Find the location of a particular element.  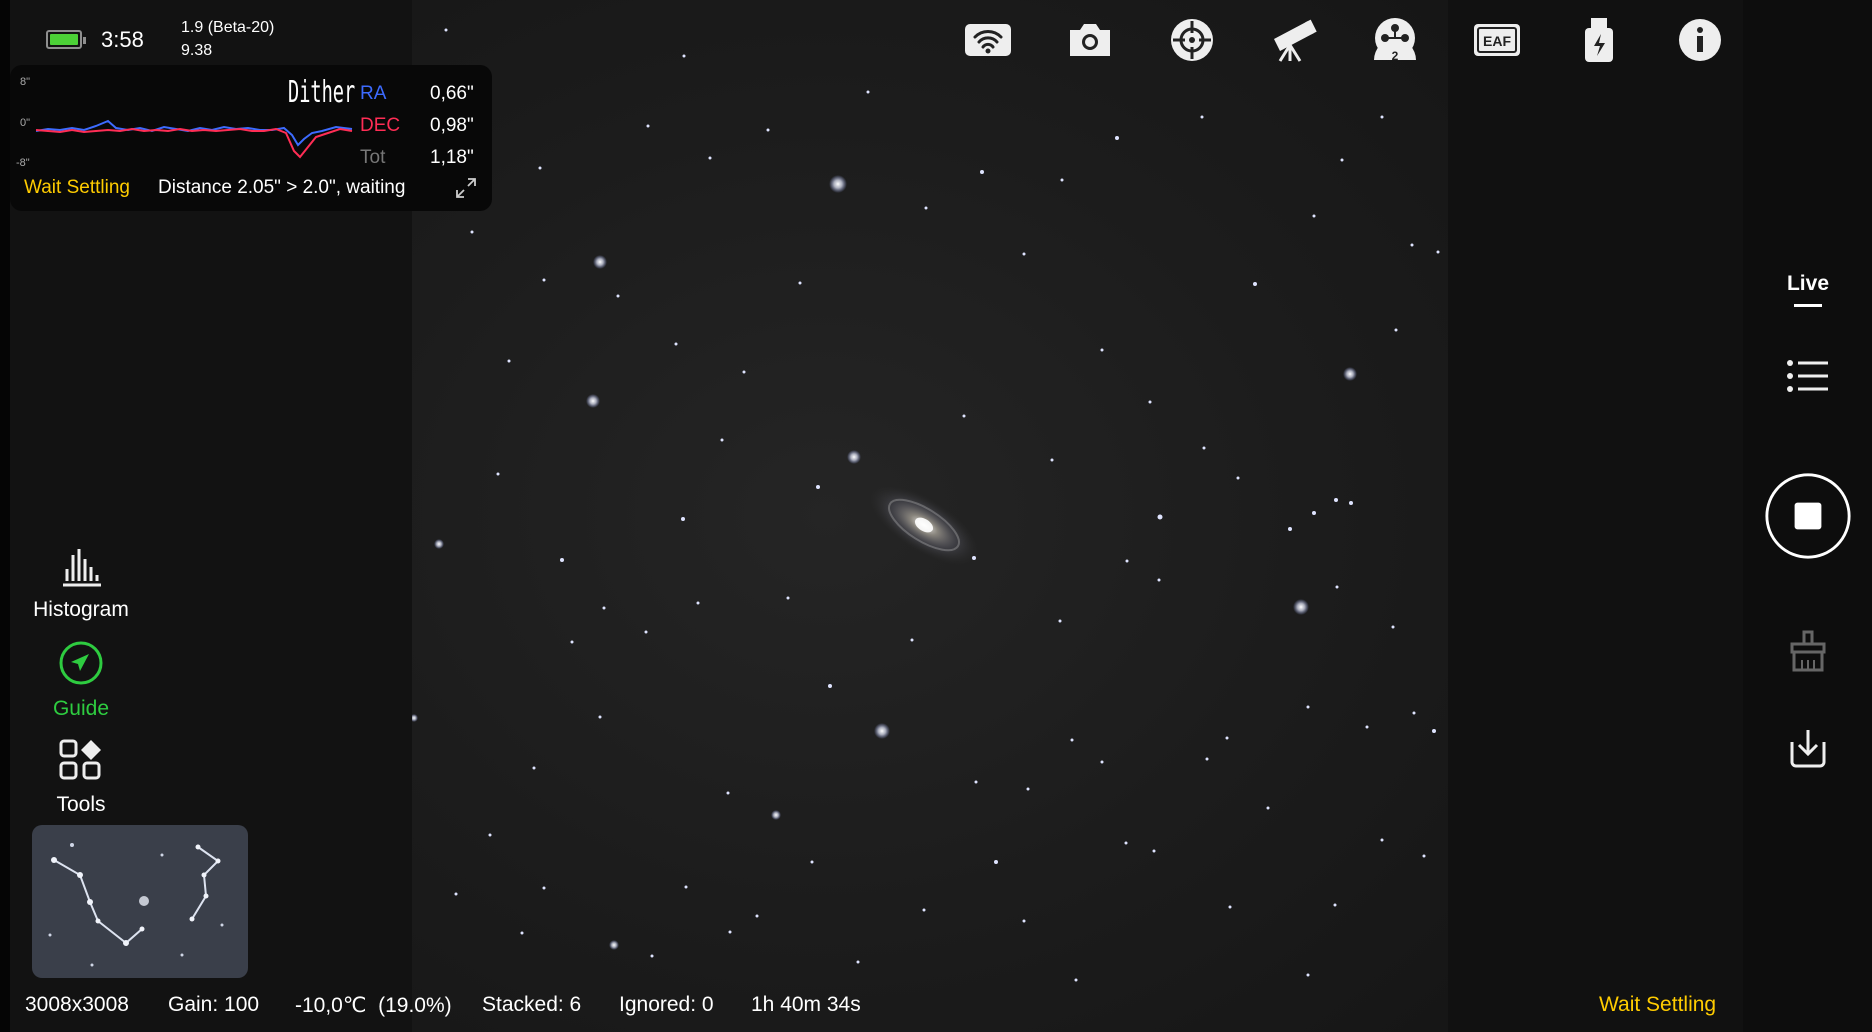

stop-button is located at coordinates (1808, 516).